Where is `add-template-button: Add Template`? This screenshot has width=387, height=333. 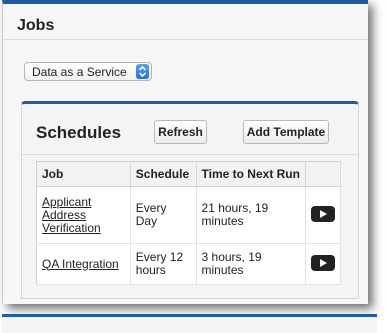 add-template-button: Add Template is located at coordinates (286, 132).